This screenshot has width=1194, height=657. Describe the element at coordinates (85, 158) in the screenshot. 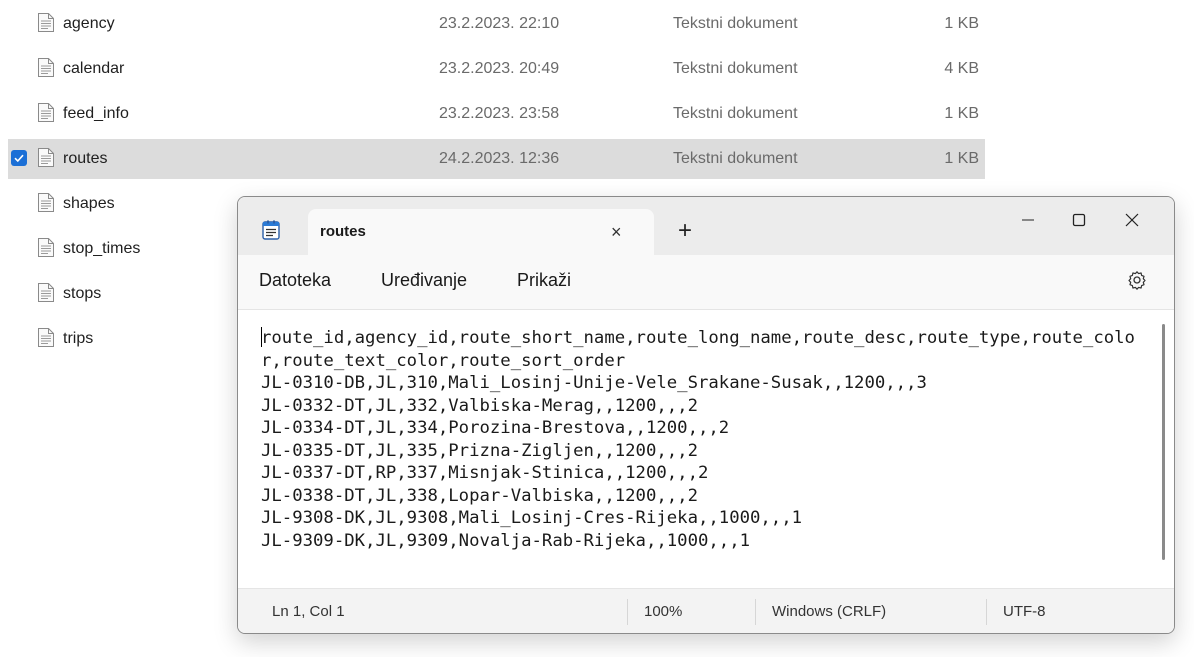

I see `file-name: routes` at that location.